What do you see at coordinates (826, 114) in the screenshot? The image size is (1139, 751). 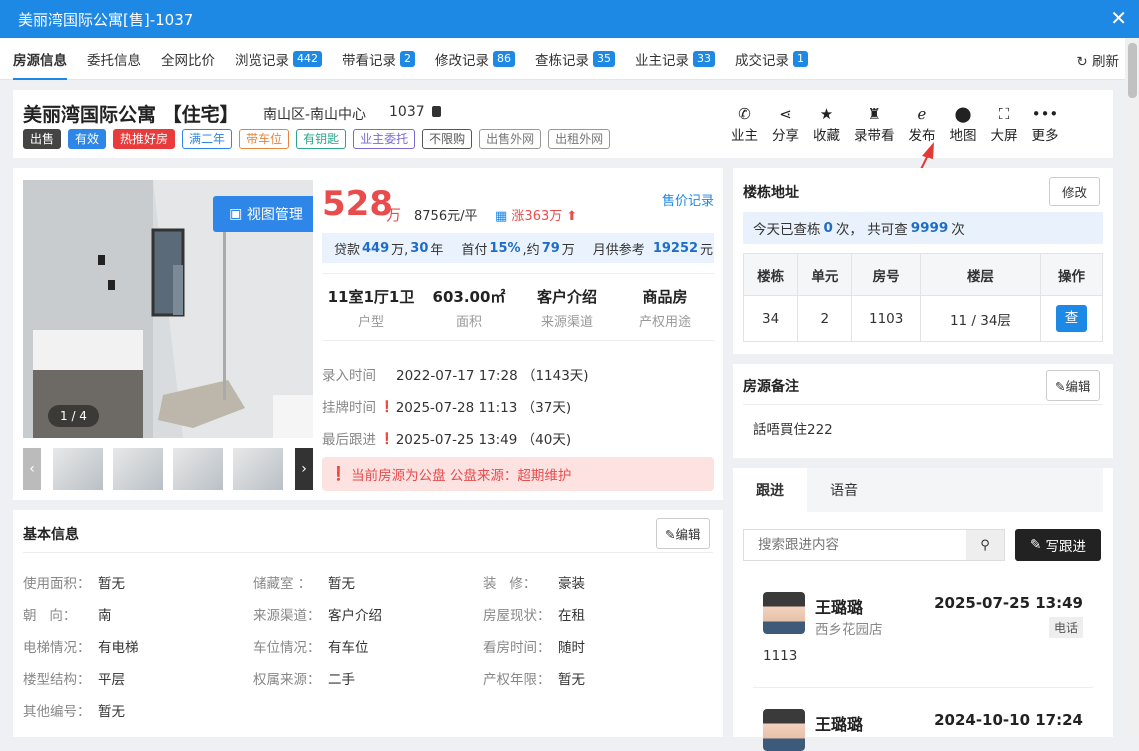 I see `star-icon: ★` at bounding box center [826, 114].